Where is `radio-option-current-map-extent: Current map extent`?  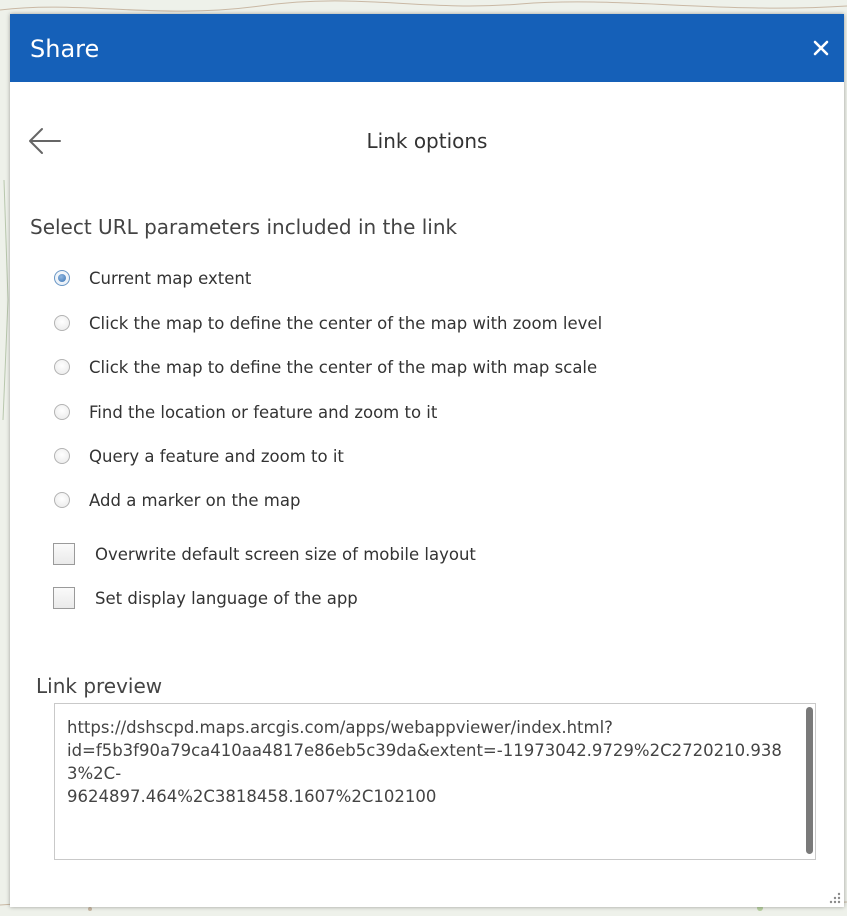 radio-option-current-map-extent: Current map extent is located at coordinates (152, 278).